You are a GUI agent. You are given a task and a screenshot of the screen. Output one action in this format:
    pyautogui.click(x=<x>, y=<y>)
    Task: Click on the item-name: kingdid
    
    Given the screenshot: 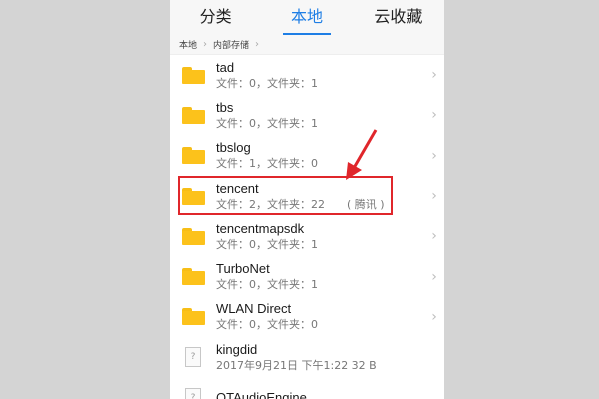 What is the action you would take?
    pyautogui.click(x=237, y=349)
    